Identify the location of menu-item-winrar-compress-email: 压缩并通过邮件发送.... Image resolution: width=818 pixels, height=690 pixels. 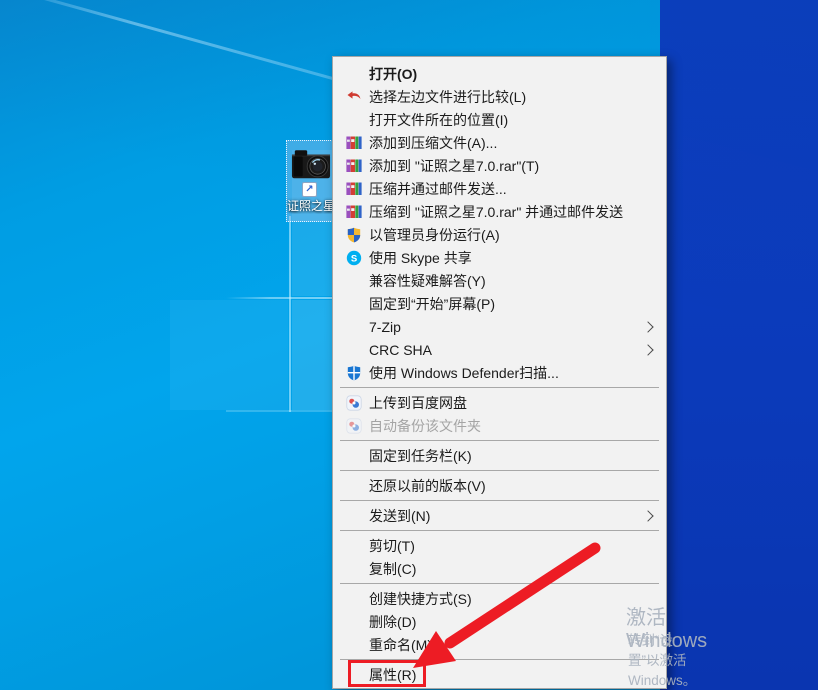
(499, 188).